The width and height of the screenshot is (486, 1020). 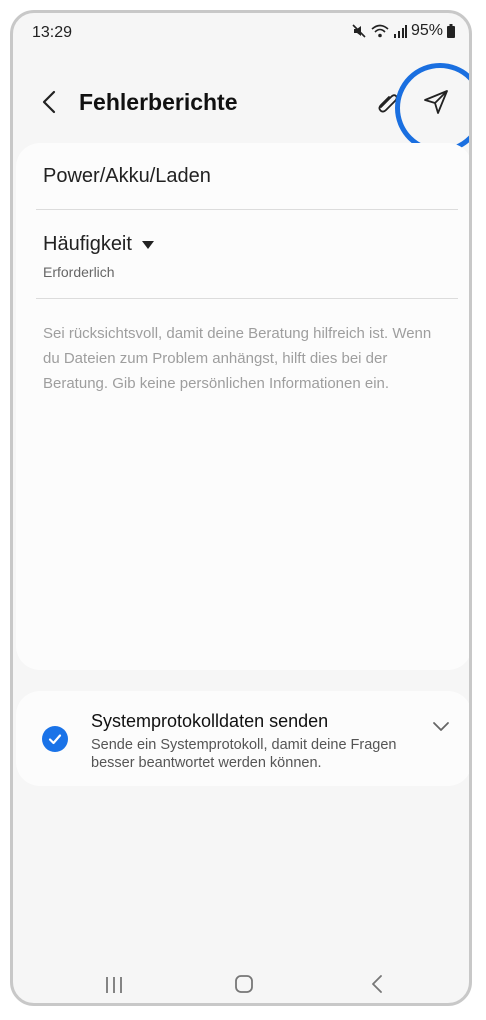 I want to click on subject-field: Power/Akku/Laden, so click(x=127, y=176).